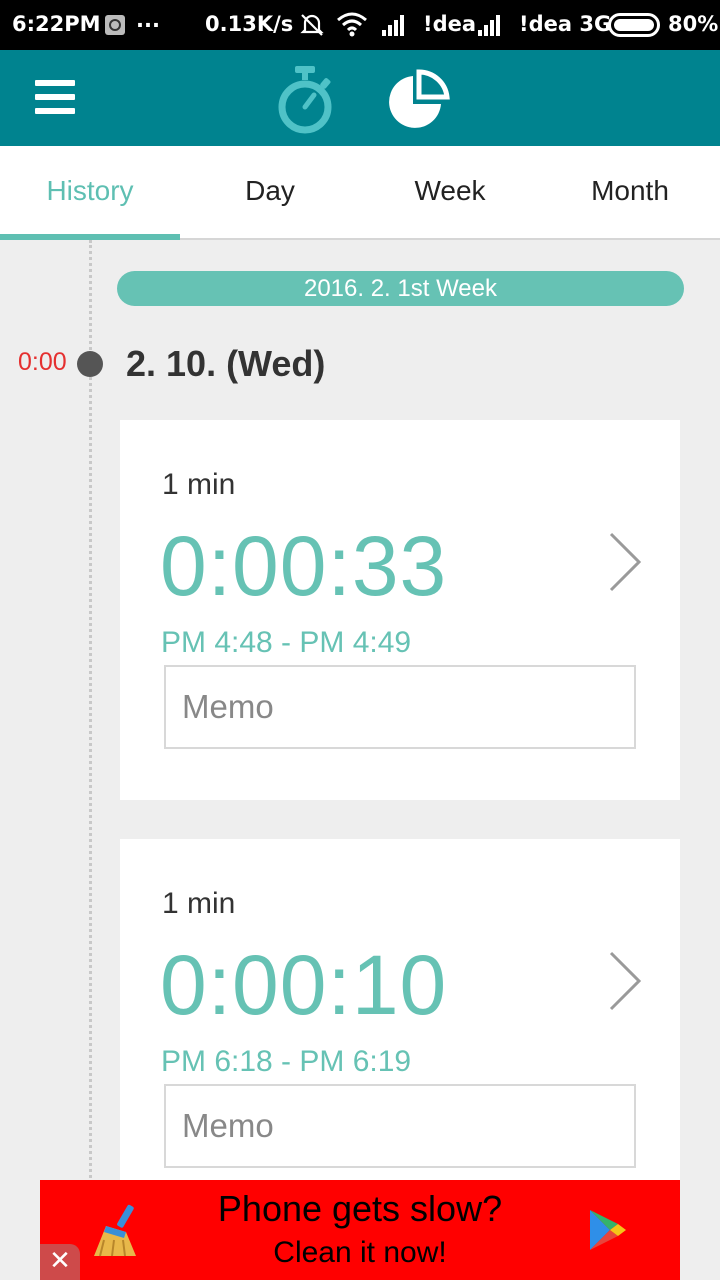 The width and height of the screenshot is (720, 1280). What do you see at coordinates (286, 1061) in the screenshot?
I see `session-time-range: PM 6:18 - PM 6:19` at bounding box center [286, 1061].